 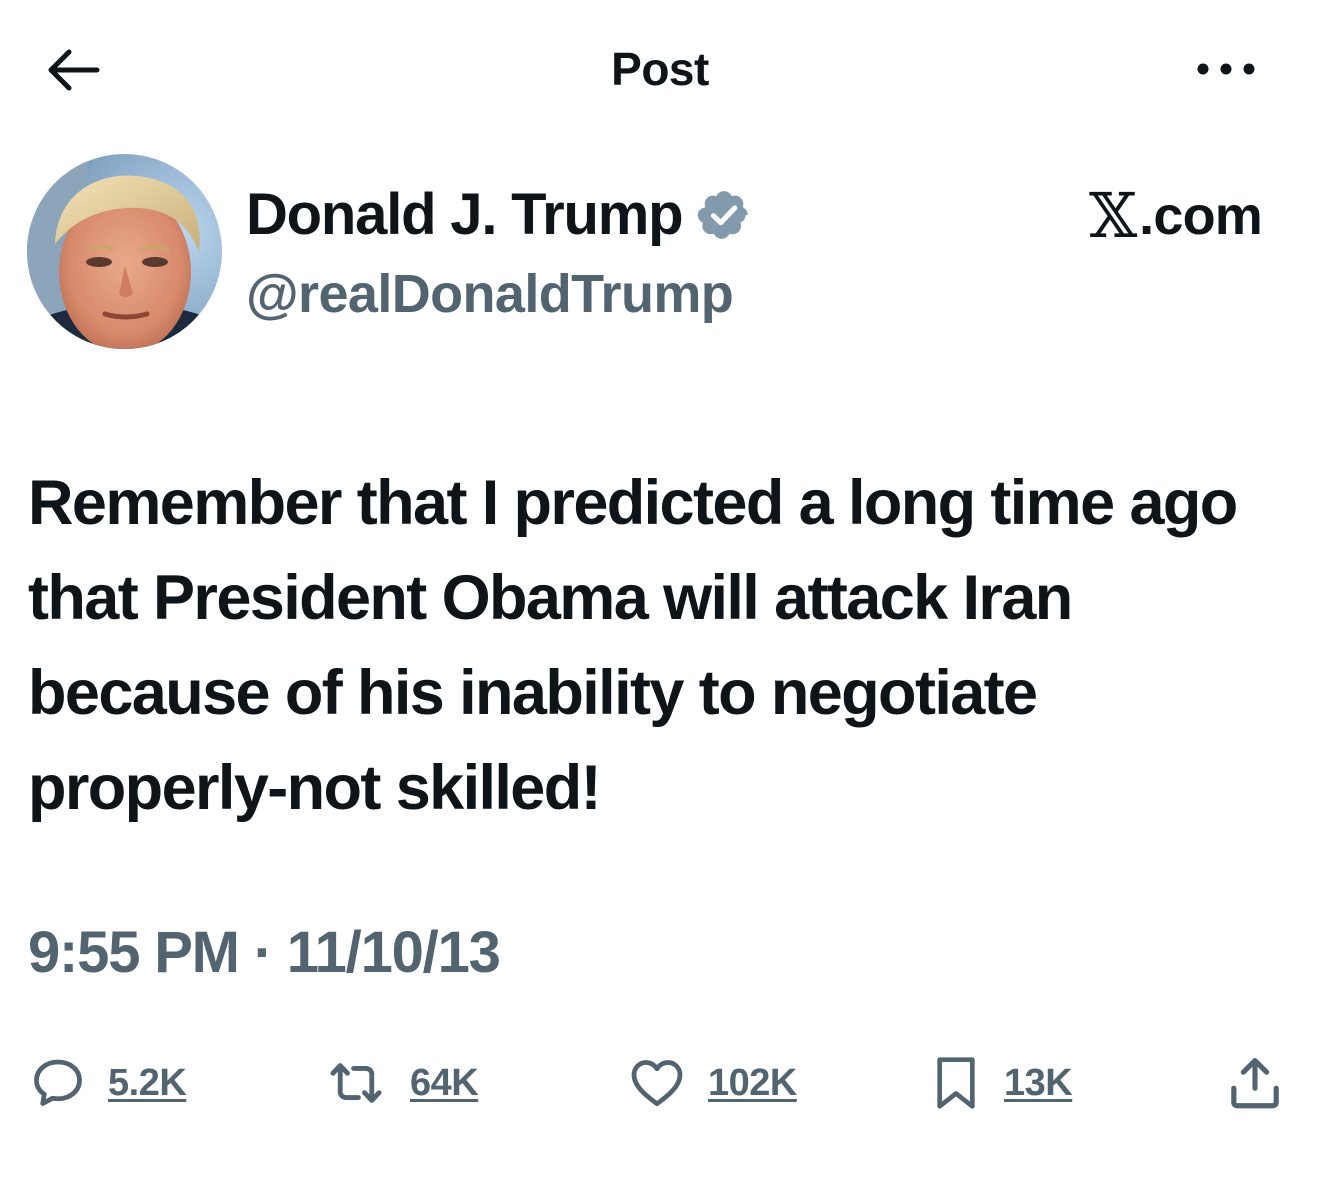 What do you see at coordinates (264, 953) in the screenshot?
I see `post-timestamp: 9:55 PM · 11/10/13` at bounding box center [264, 953].